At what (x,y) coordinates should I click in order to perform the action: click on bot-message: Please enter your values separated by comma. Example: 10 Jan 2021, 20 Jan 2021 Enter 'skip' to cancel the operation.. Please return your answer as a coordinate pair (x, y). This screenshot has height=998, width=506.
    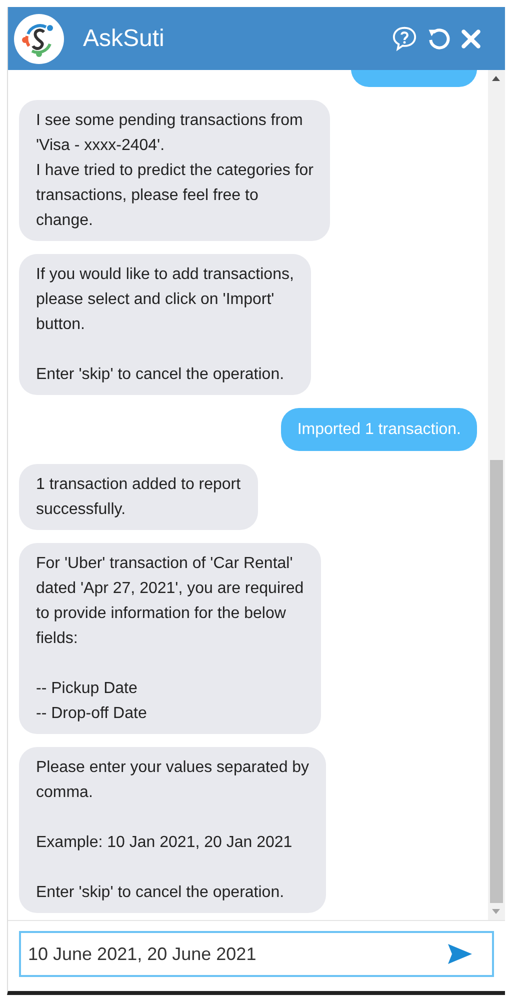
    Looking at the image, I should click on (172, 830).